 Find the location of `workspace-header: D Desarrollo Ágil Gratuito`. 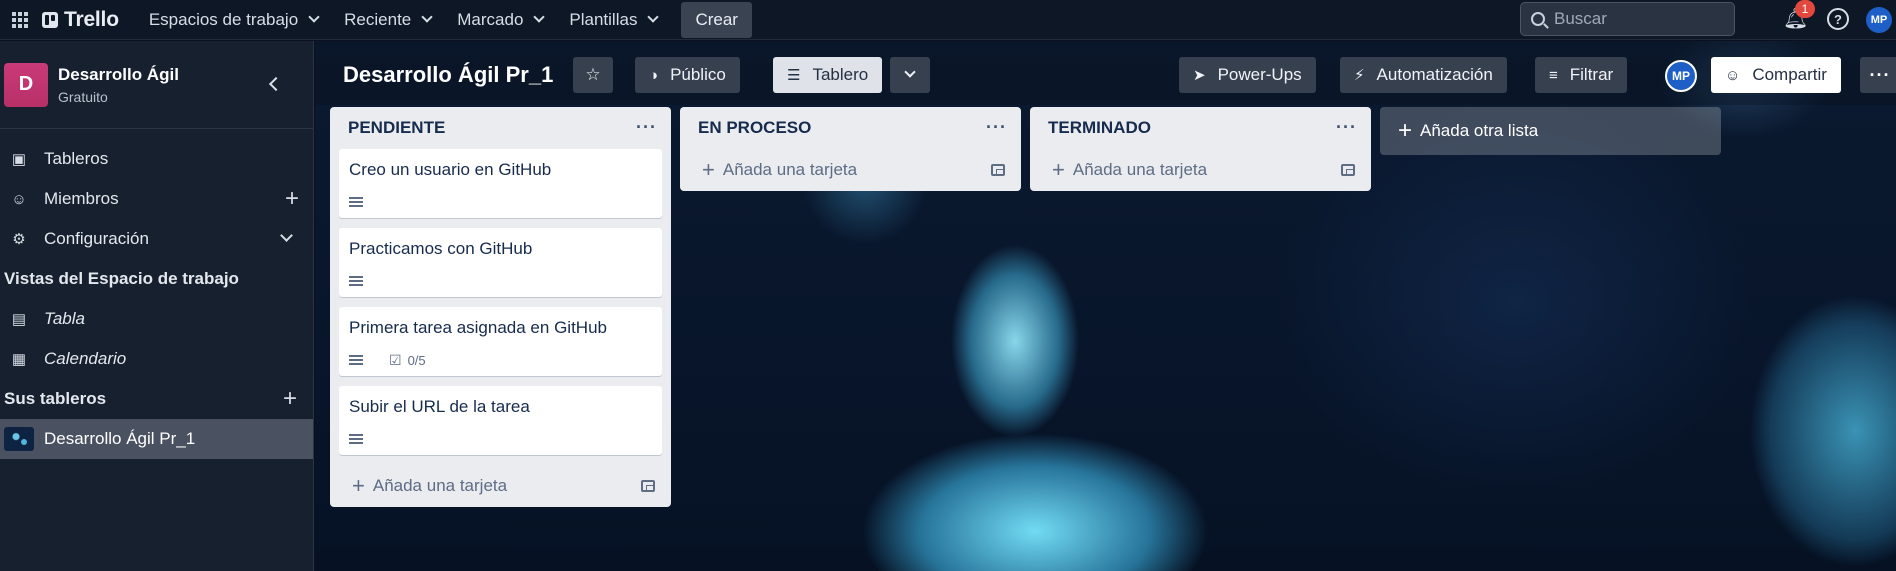

workspace-header: D Desarrollo Ágil Gratuito is located at coordinates (156, 85).